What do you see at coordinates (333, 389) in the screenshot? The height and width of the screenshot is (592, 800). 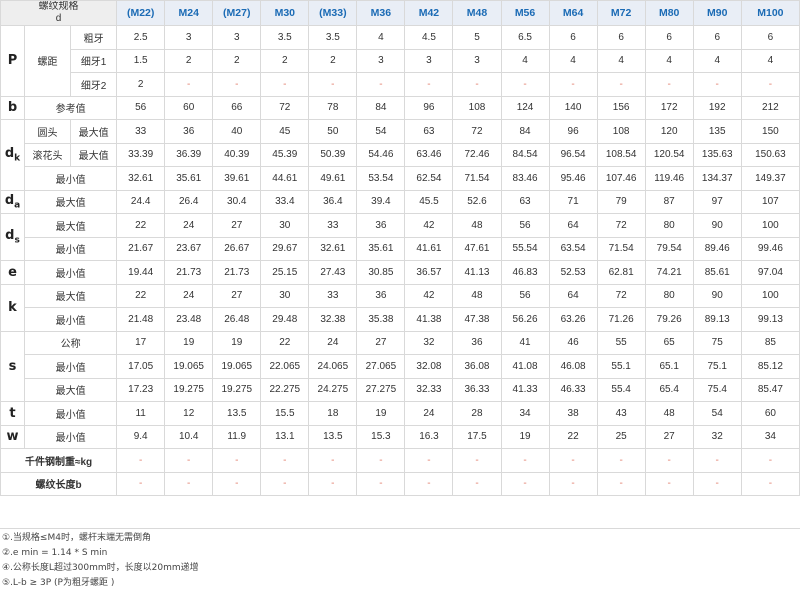 I see `value-cell: 24.275` at bounding box center [333, 389].